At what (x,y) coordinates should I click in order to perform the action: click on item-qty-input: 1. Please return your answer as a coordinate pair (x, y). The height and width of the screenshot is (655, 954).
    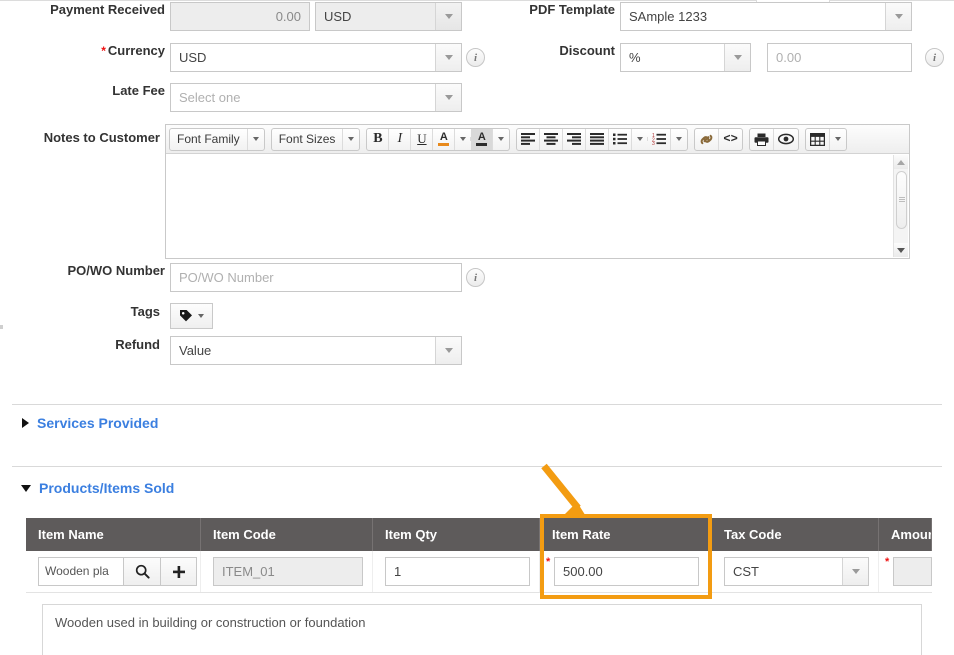
    Looking at the image, I should click on (457, 571).